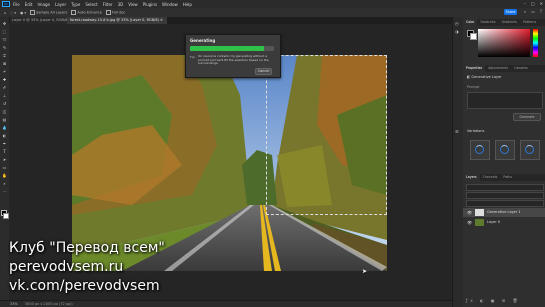 This screenshot has height=307, width=545. I want to click on brush-size-icon: ● ▾, so click(23, 13).